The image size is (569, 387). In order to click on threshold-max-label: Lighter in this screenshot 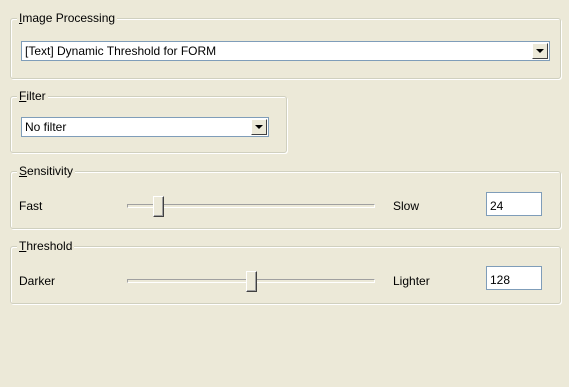, I will do `click(411, 281)`.